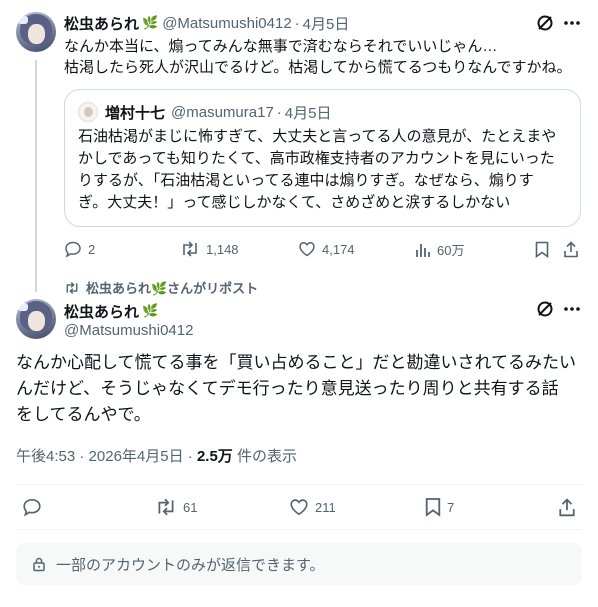 The width and height of the screenshot is (598, 607). Describe the element at coordinates (306, 180) in the screenshot. I see `quoted-text-line: りするが、「石油枯渇といってる連中は煽りすぎ。なぜなら、煽りす` at that location.